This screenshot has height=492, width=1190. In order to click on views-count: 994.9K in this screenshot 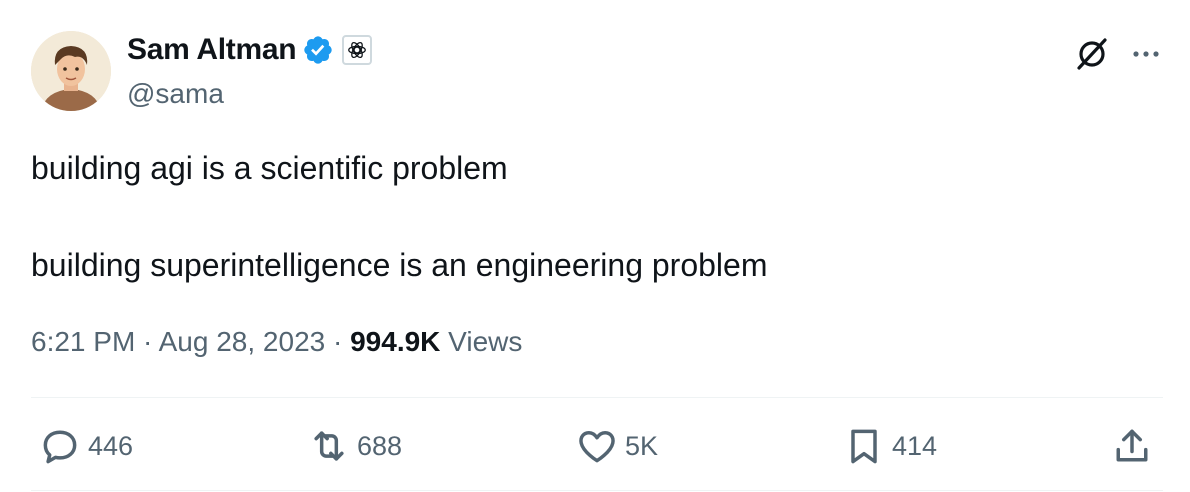, I will do `click(395, 341)`.